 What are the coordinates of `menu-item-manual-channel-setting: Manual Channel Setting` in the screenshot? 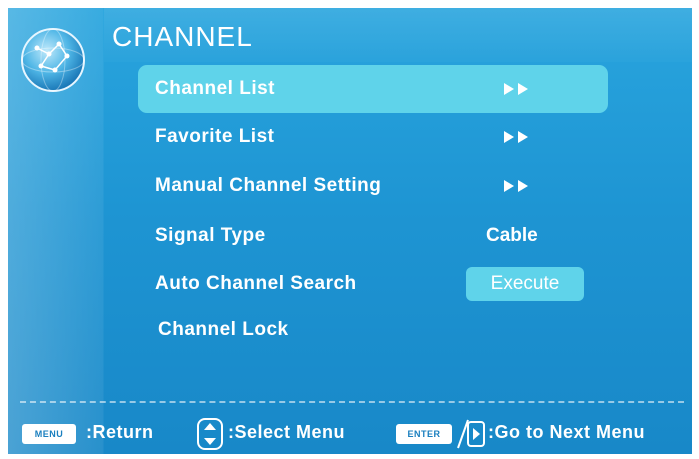 It's located at (373, 186).